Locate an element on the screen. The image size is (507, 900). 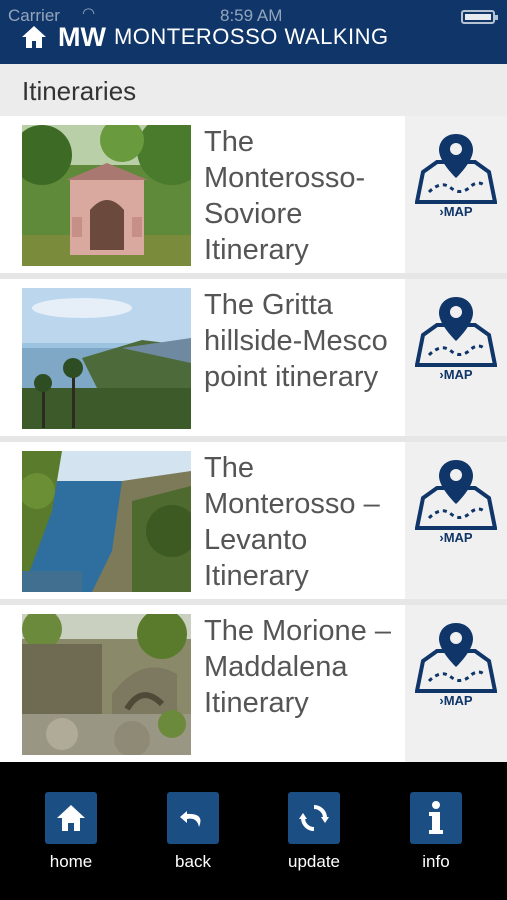
app-header: Carrier ◠ 8:59 AM MW MONTEROSSO WALKING is located at coordinates (253, 32).